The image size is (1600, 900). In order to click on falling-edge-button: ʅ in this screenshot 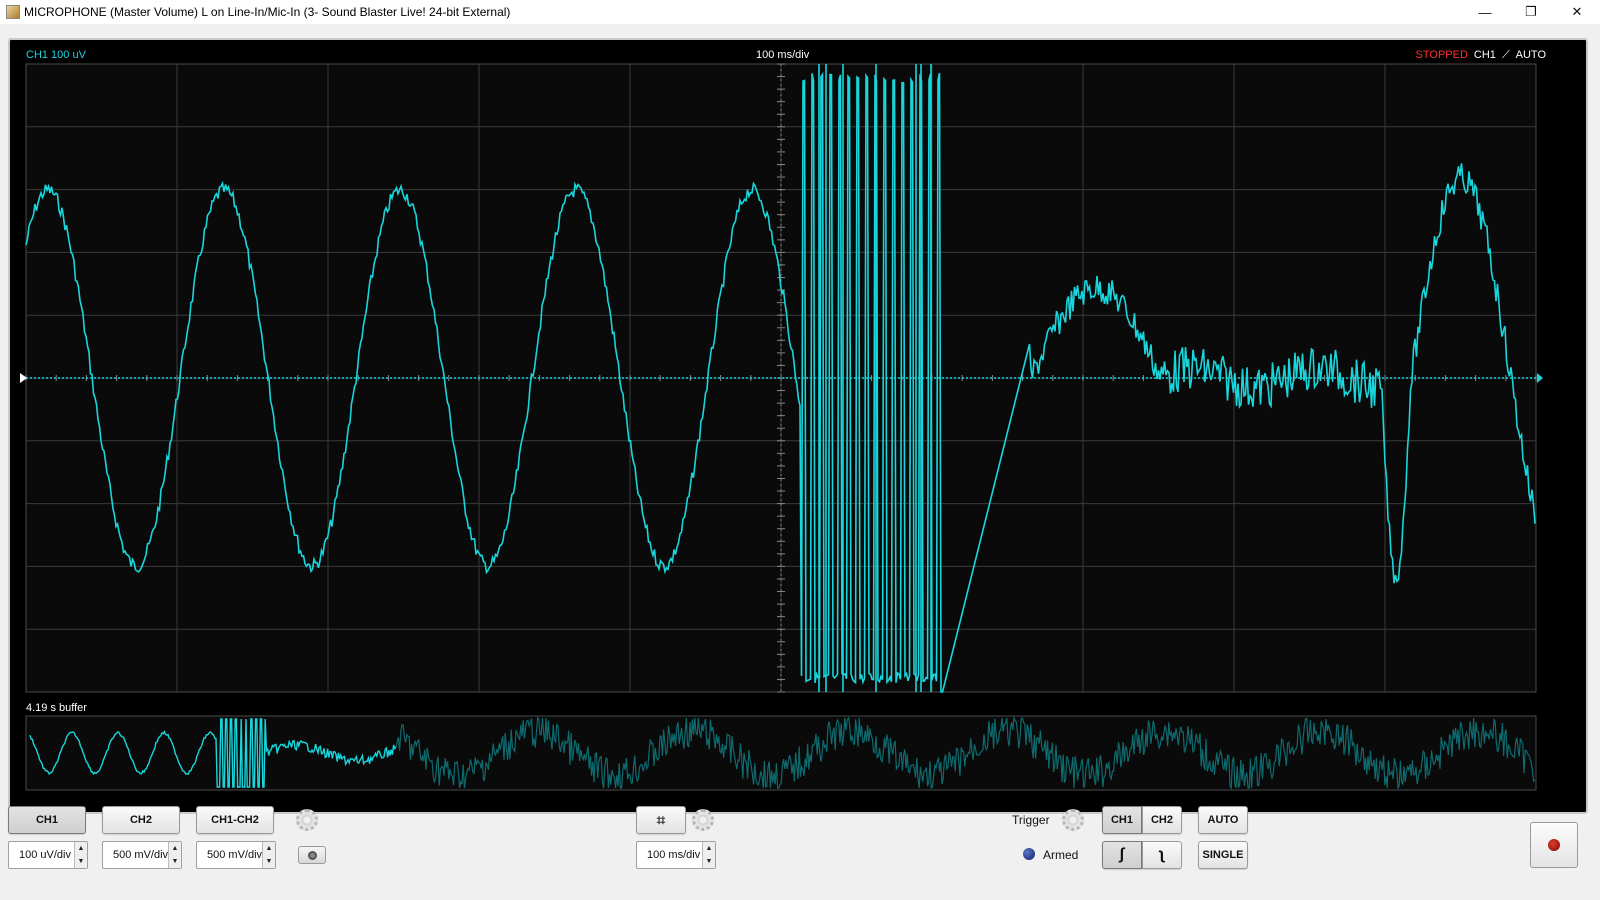, I will do `click(1162, 855)`.